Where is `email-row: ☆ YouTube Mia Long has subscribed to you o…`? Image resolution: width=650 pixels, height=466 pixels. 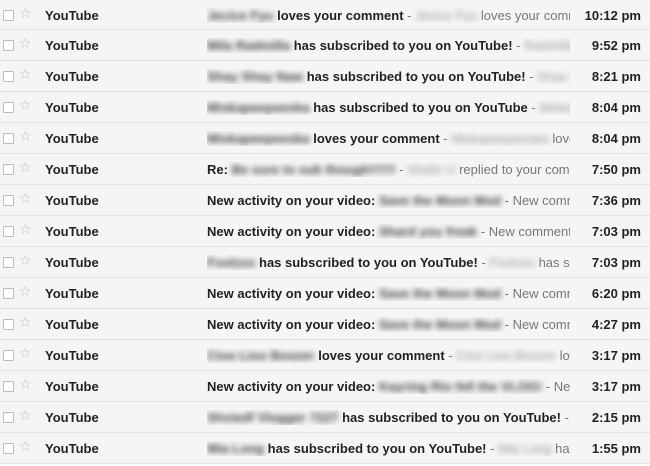 email-row: ☆ YouTube Mia Long has subscribed to you o… is located at coordinates (325, 448).